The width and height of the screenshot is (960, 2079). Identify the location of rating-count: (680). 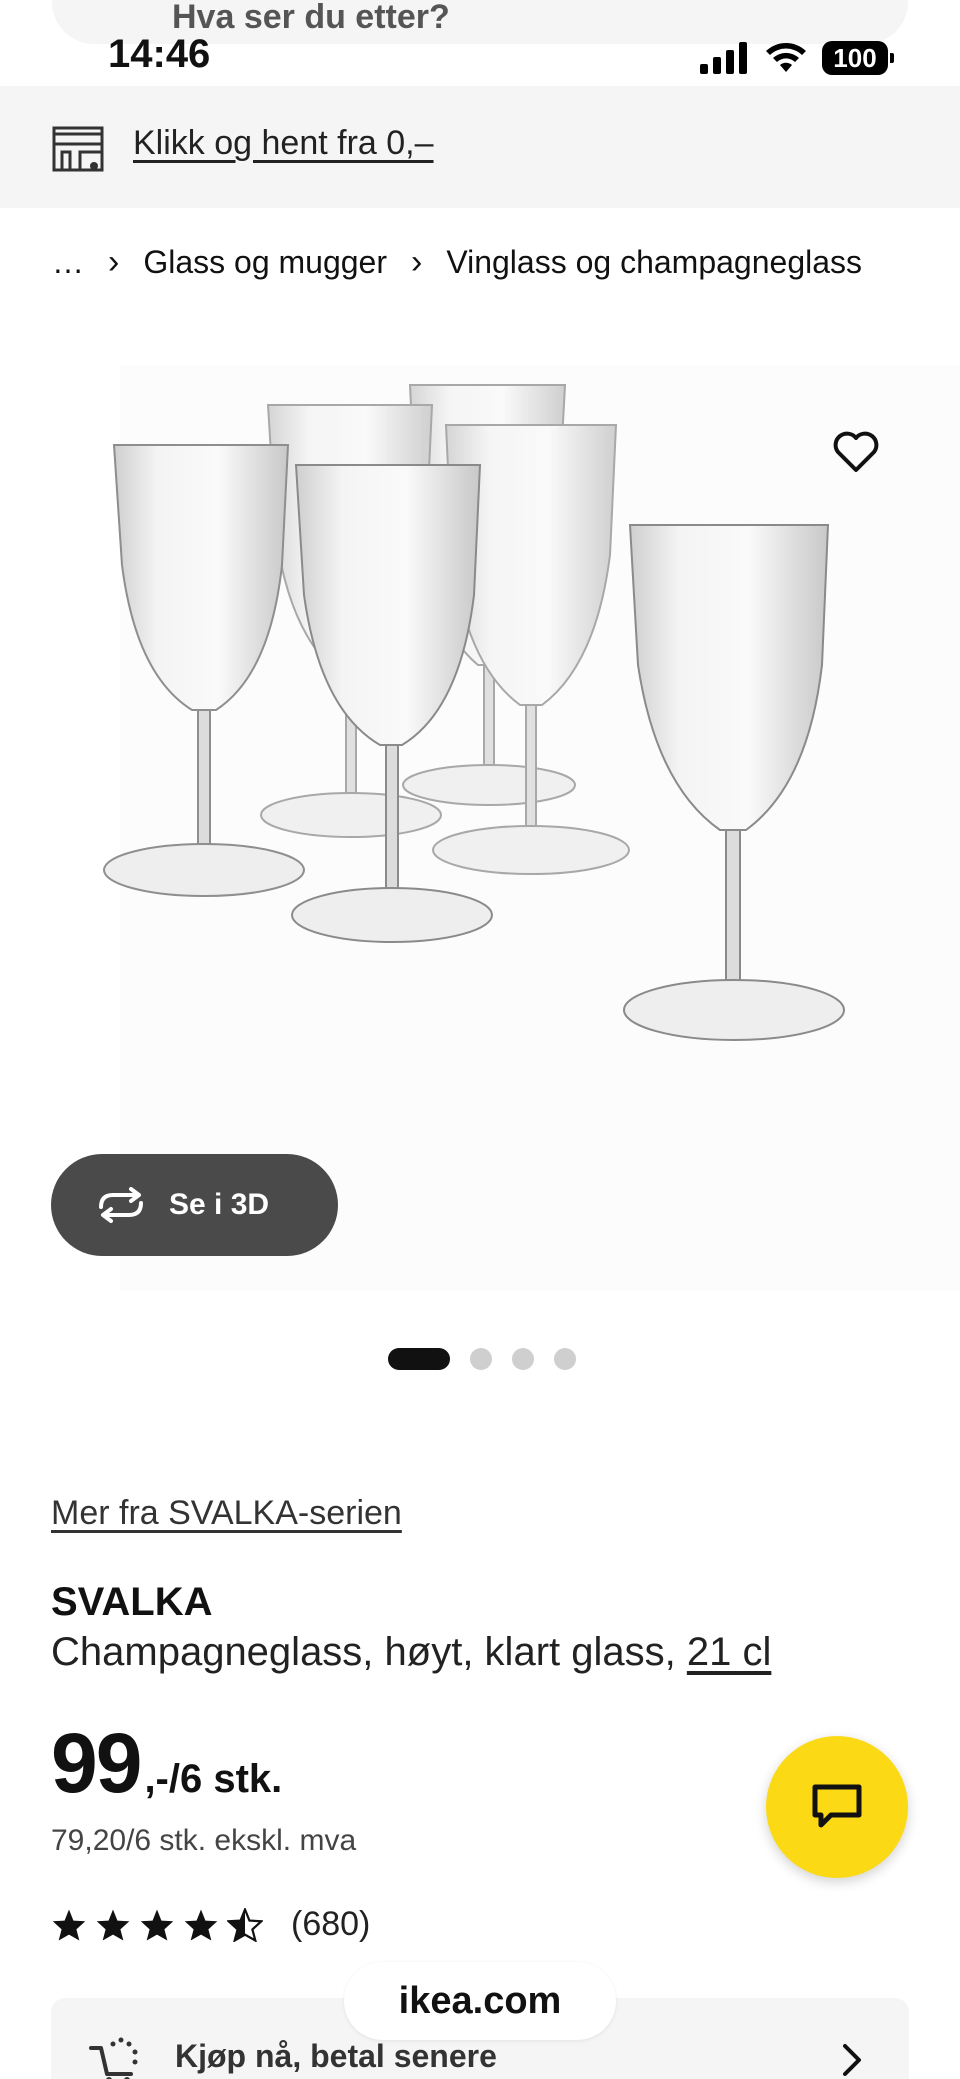
(330, 1924).